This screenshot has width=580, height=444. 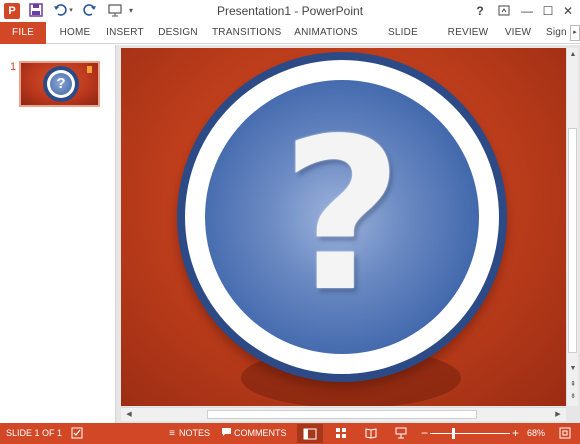 What do you see at coordinates (548, 11) in the screenshot?
I see `maximize-button: ☐` at bounding box center [548, 11].